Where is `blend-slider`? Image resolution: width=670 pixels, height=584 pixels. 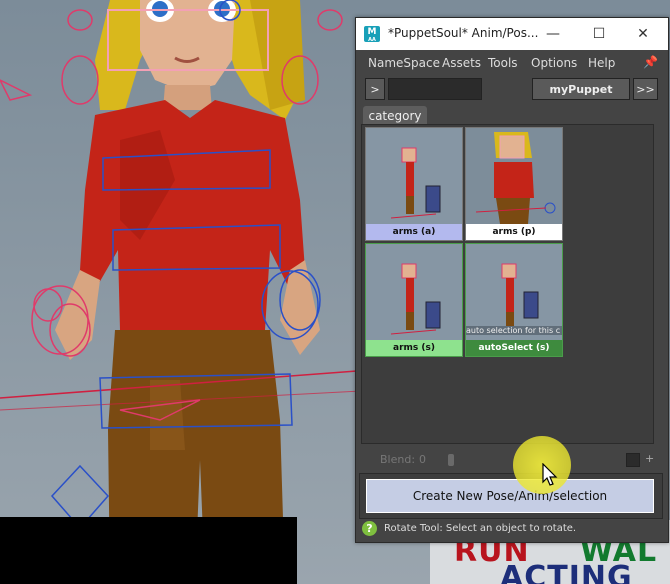 blend-slider is located at coordinates (451, 460).